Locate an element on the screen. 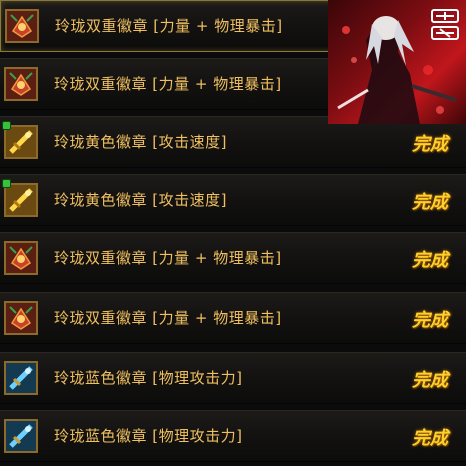 This screenshot has width=466, height=466. game-logo-icon is located at coordinates (445, 24).